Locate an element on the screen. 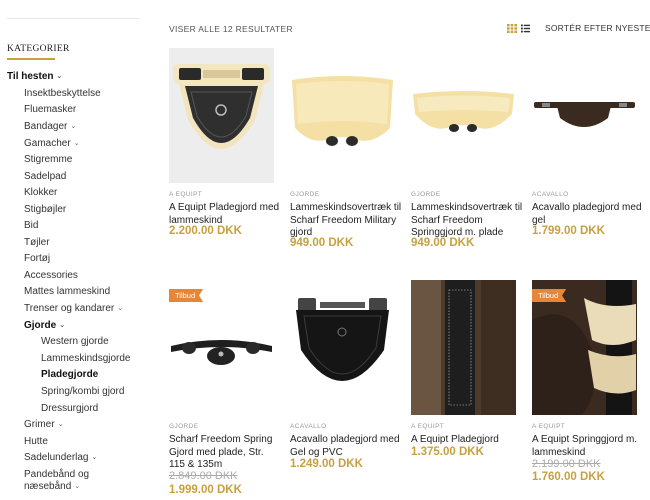 The height and width of the screenshot is (500, 650). category-label: Accessories is located at coordinates (51, 275).